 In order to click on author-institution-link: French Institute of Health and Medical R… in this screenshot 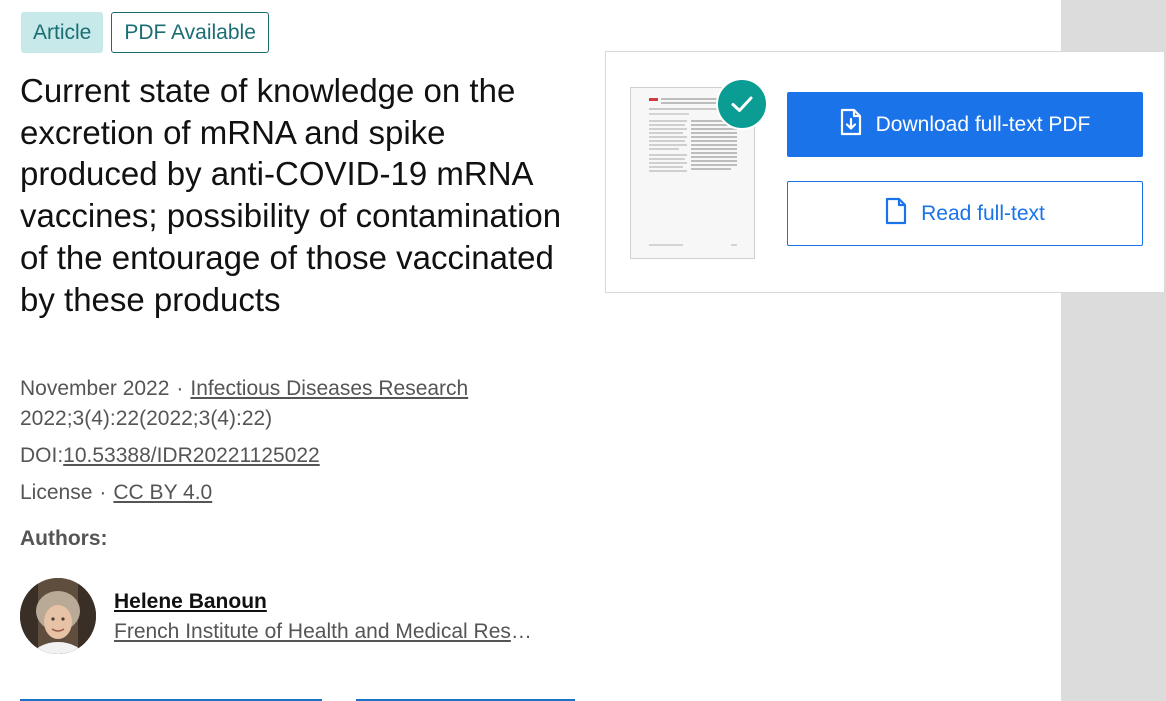, I will do `click(324, 632)`.